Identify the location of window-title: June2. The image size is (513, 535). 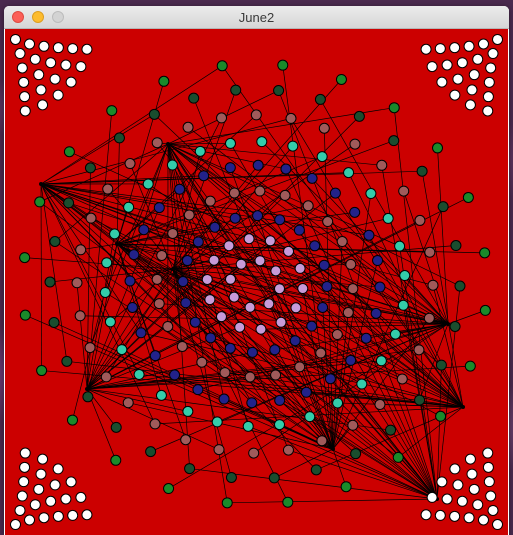
(256, 17).